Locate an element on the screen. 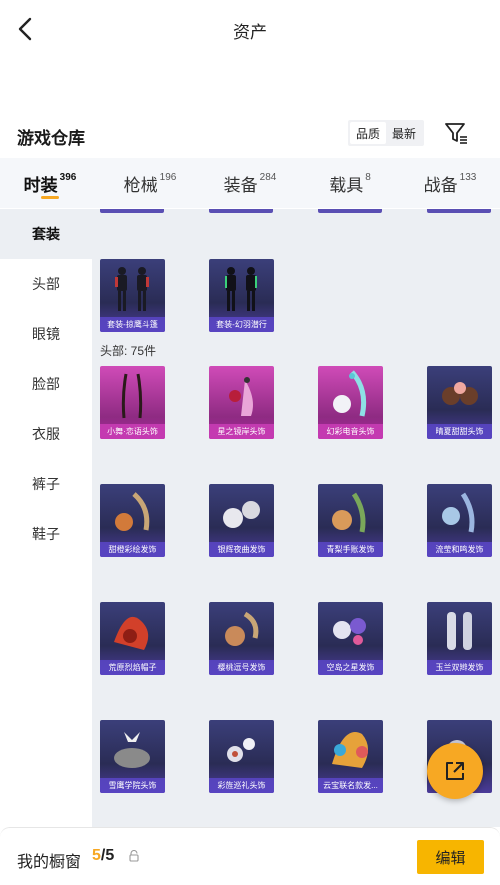 Image resolution: width=500 pixels, height=885 pixels. showcase-label: 我的橱窗 is located at coordinates (49, 862).